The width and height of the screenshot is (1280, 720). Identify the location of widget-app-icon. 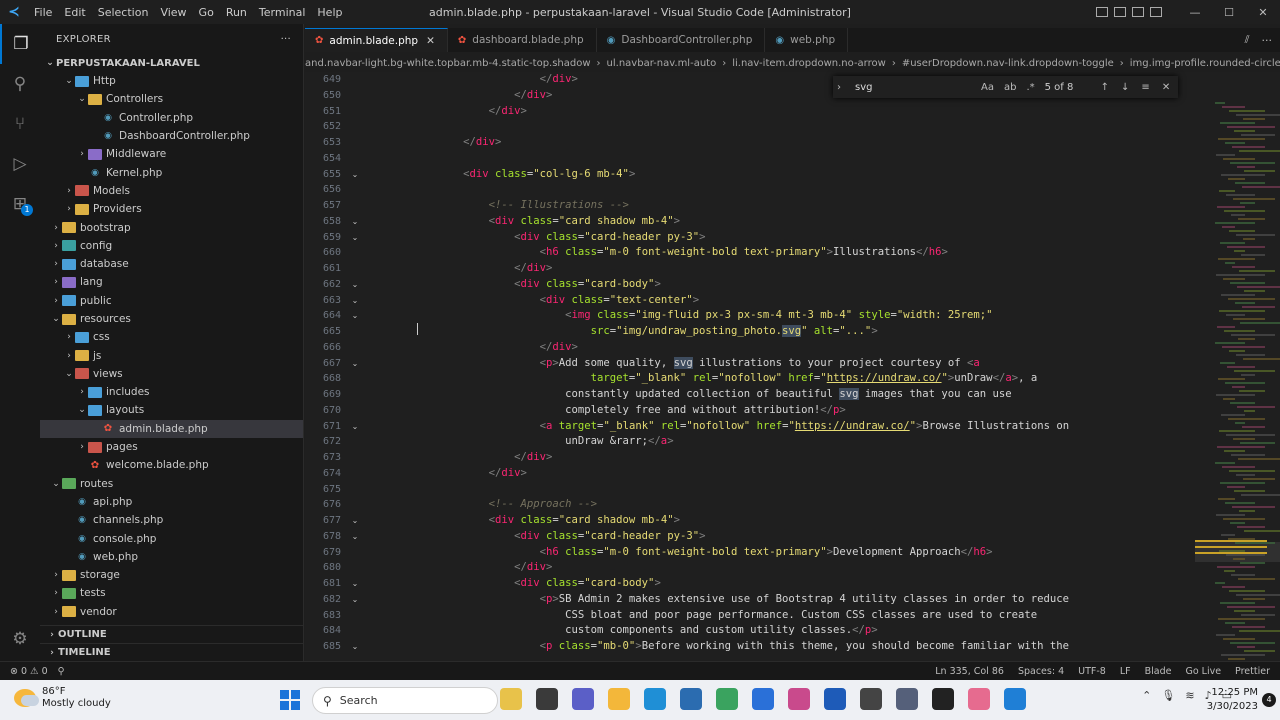
(511, 699).